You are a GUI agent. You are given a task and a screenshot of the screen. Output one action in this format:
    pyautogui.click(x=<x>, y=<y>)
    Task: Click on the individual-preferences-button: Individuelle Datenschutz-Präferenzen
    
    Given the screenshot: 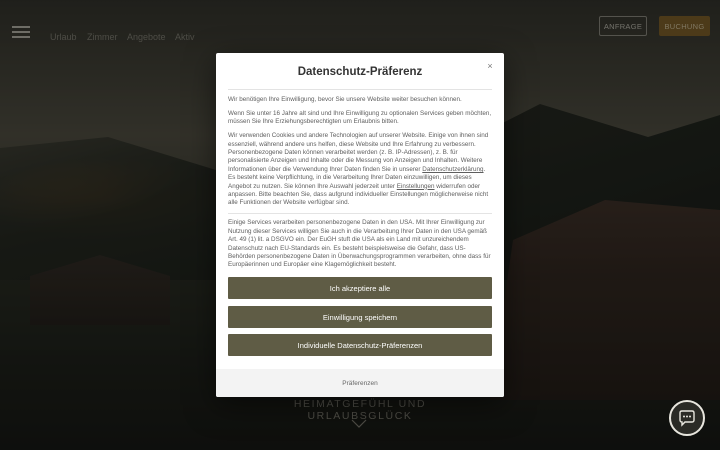 What is the action you would take?
    pyautogui.click(x=360, y=345)
    